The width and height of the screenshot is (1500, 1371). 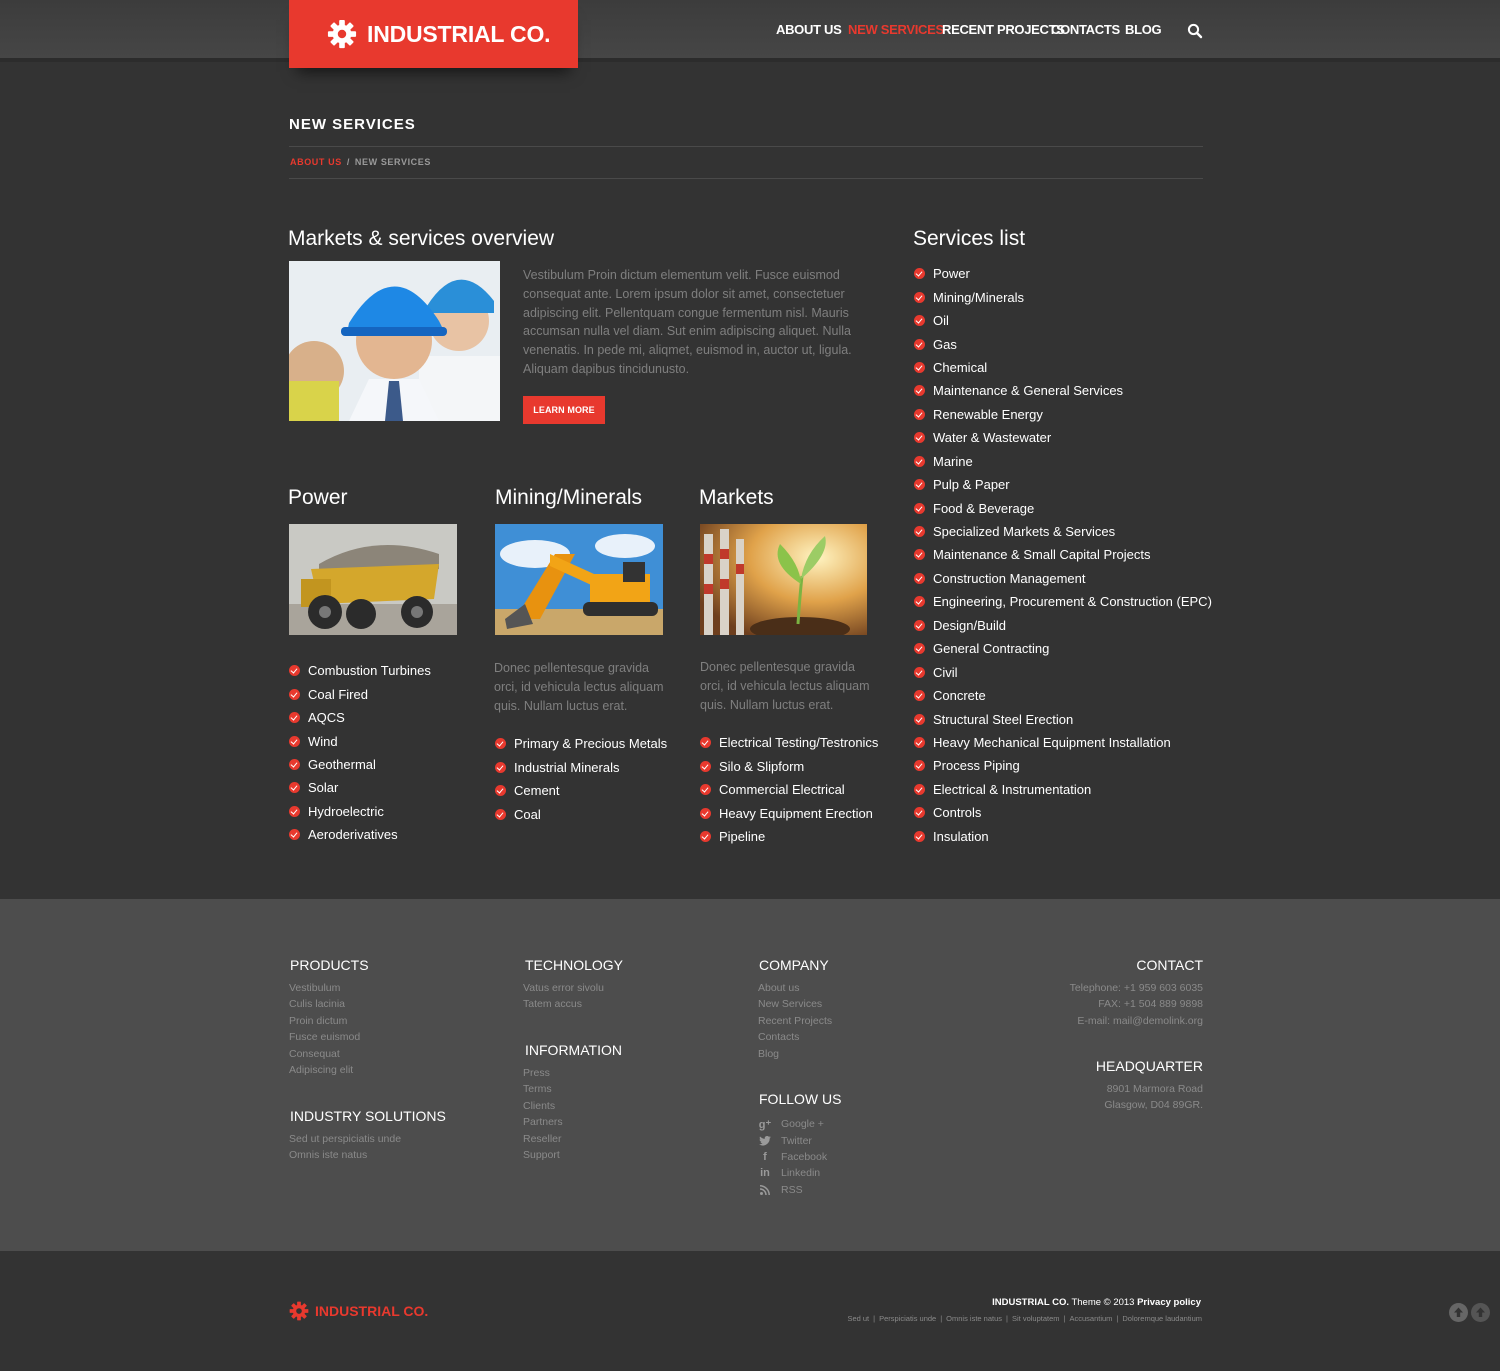 I want to click on list-item: Heavy Equipment Erection, so click(x=789, y=812).